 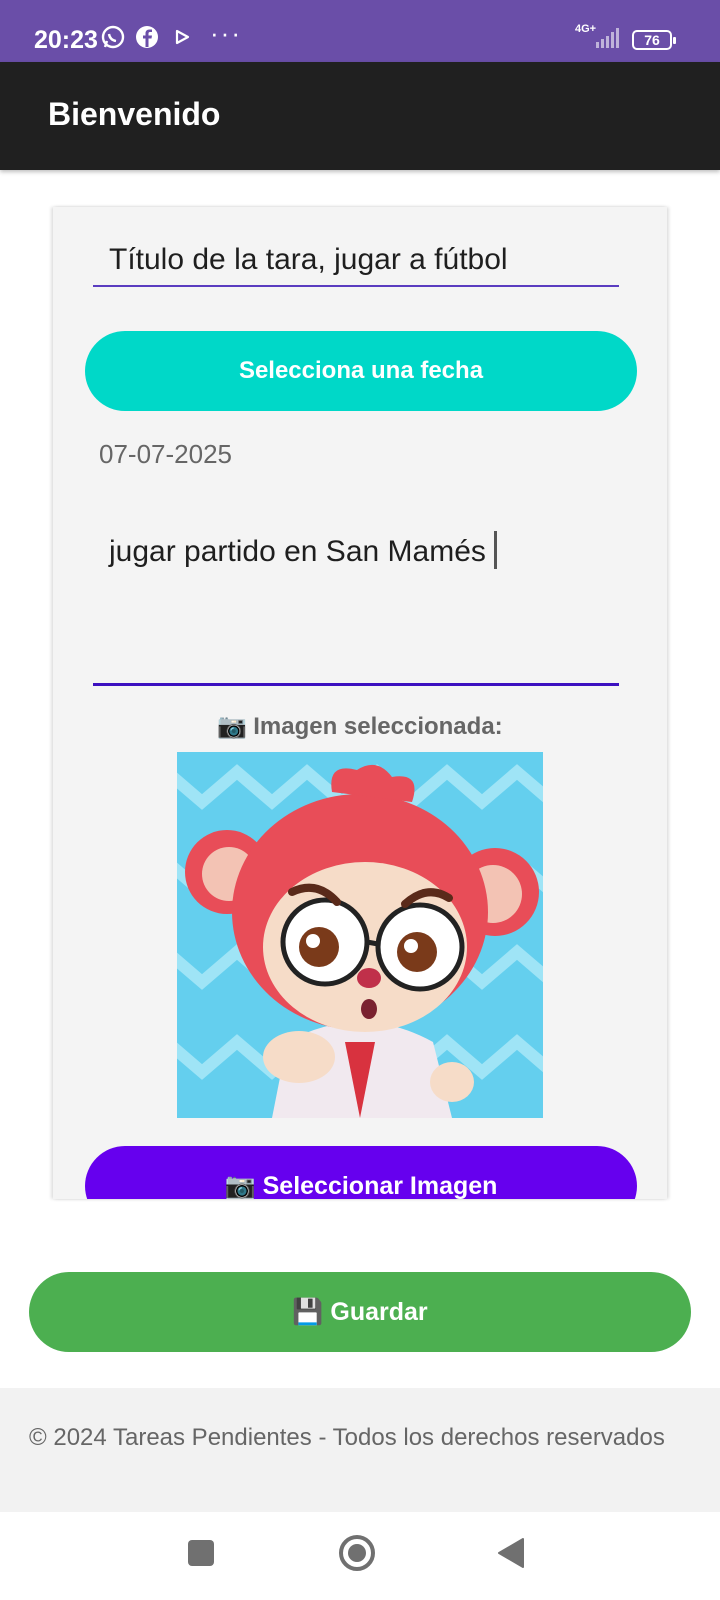 What do you see at coordinates (495, 550) in the screenshot?
I see `text-cursor` at bounding box center [495, 550].